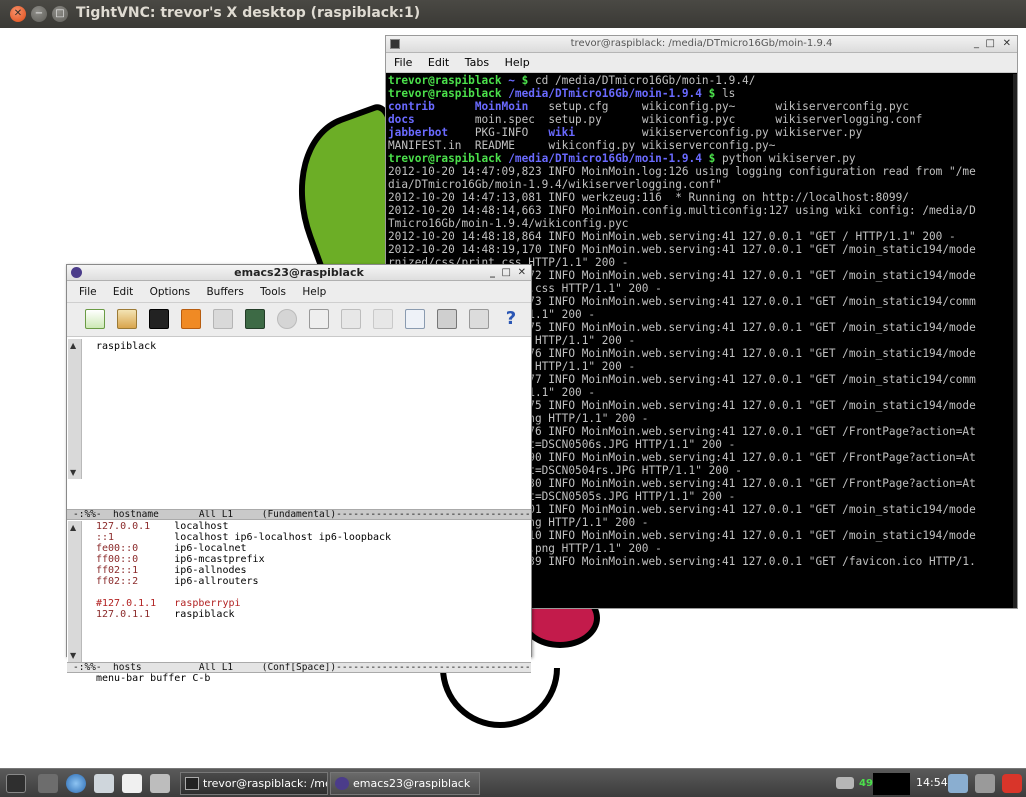 The image size is (1026, 797). What do you see at coordinates (165, 614) in the screenshot?
I see `hosts-line: 127.0.1.1 raspiblack` at bounding box center [165, 614].